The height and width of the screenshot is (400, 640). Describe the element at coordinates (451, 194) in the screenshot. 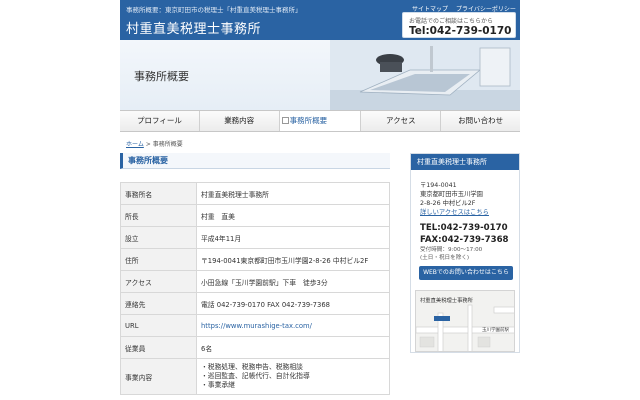

I see `address-line-1: 東京都町田市玉川学園` at that location.